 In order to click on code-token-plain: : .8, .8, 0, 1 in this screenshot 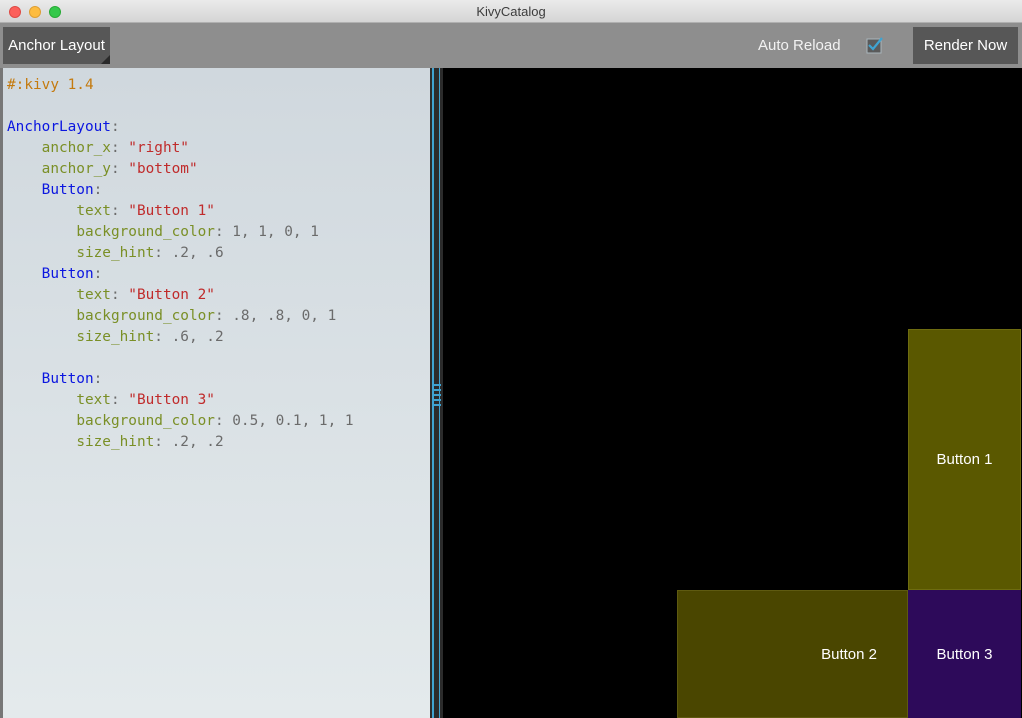, I will do `click(275, 316)`.